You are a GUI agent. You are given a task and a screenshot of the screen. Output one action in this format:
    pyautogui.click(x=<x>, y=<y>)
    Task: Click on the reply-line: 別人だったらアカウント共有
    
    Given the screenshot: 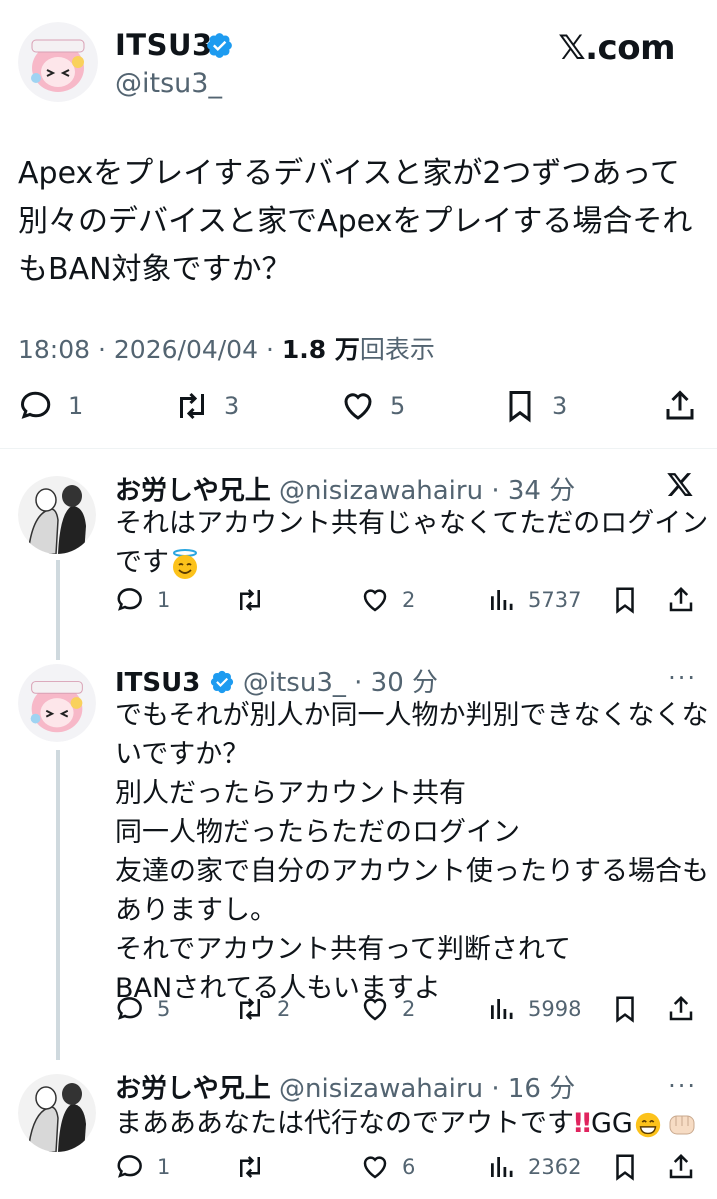 What is the action you would take?
    pyautogui.click(x=290, y=793)
    